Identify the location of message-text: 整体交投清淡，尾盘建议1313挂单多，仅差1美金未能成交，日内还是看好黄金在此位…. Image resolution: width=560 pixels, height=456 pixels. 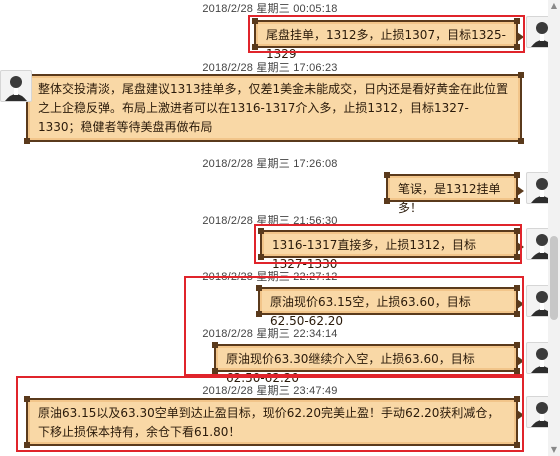
(273, 108).